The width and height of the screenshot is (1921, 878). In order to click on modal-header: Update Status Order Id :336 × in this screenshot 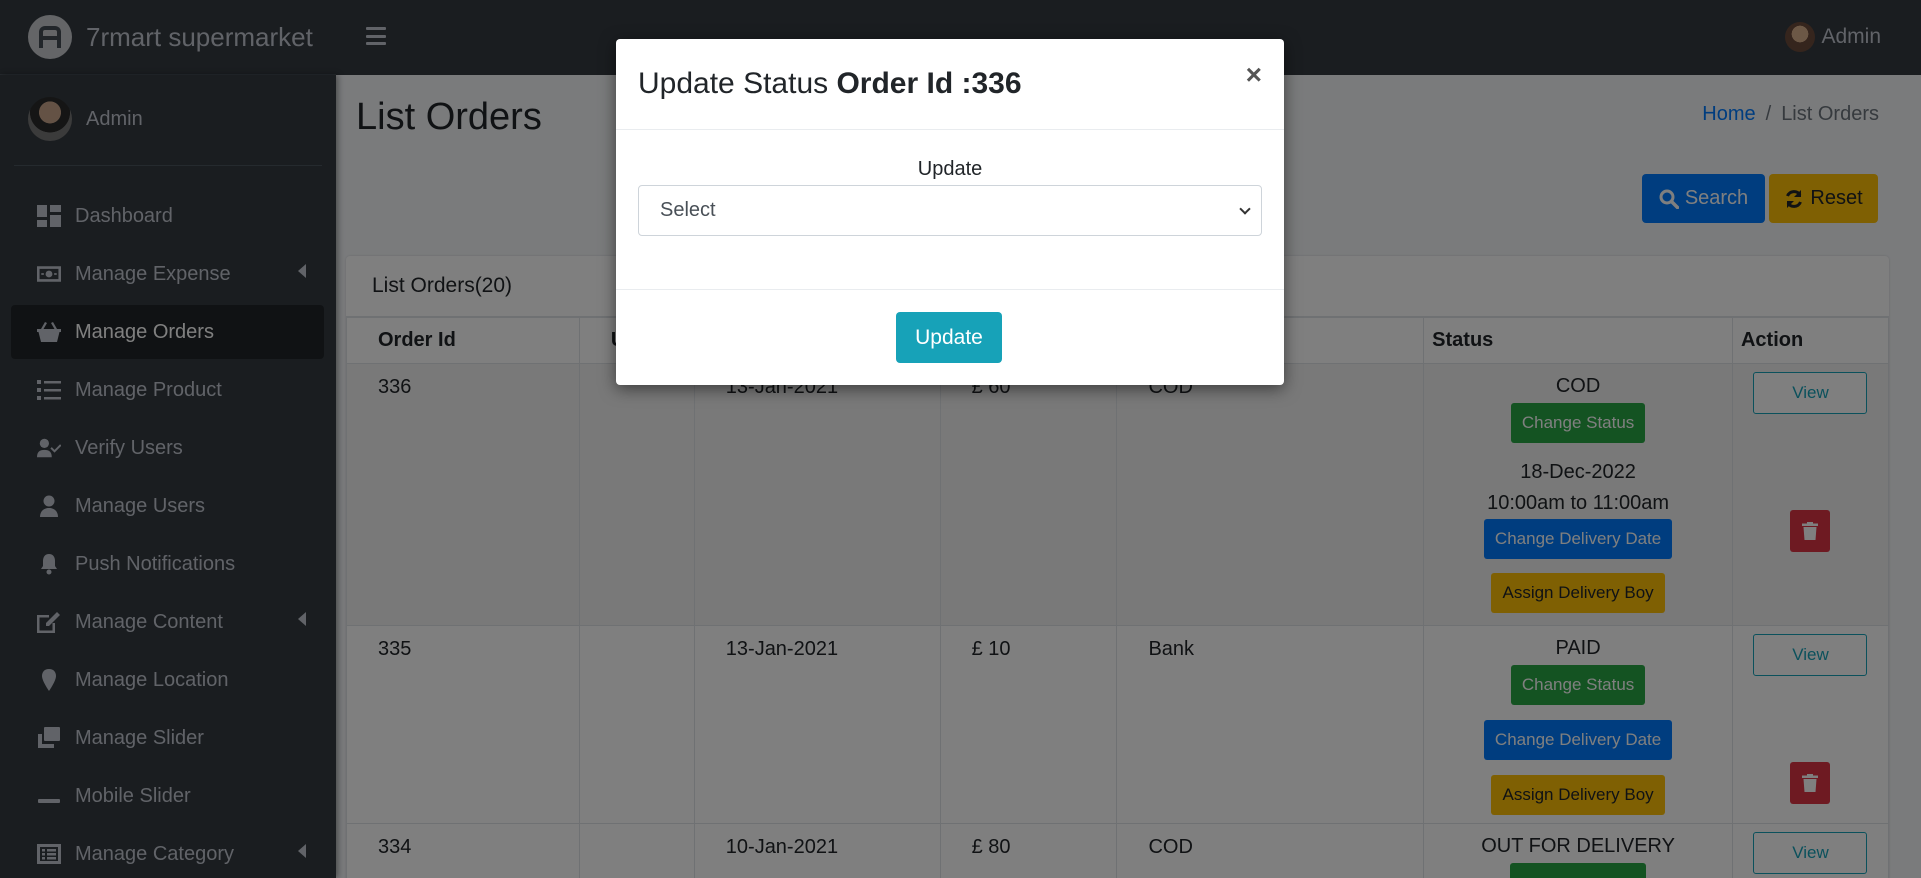, I will do `click(950, 84)`.